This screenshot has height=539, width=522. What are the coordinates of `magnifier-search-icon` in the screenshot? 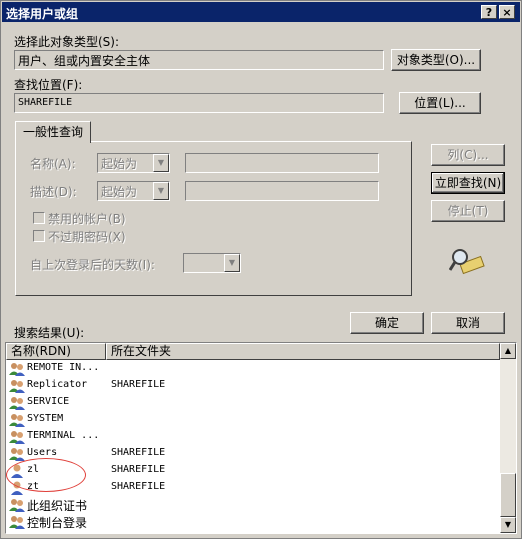 It's located at (467, 262).